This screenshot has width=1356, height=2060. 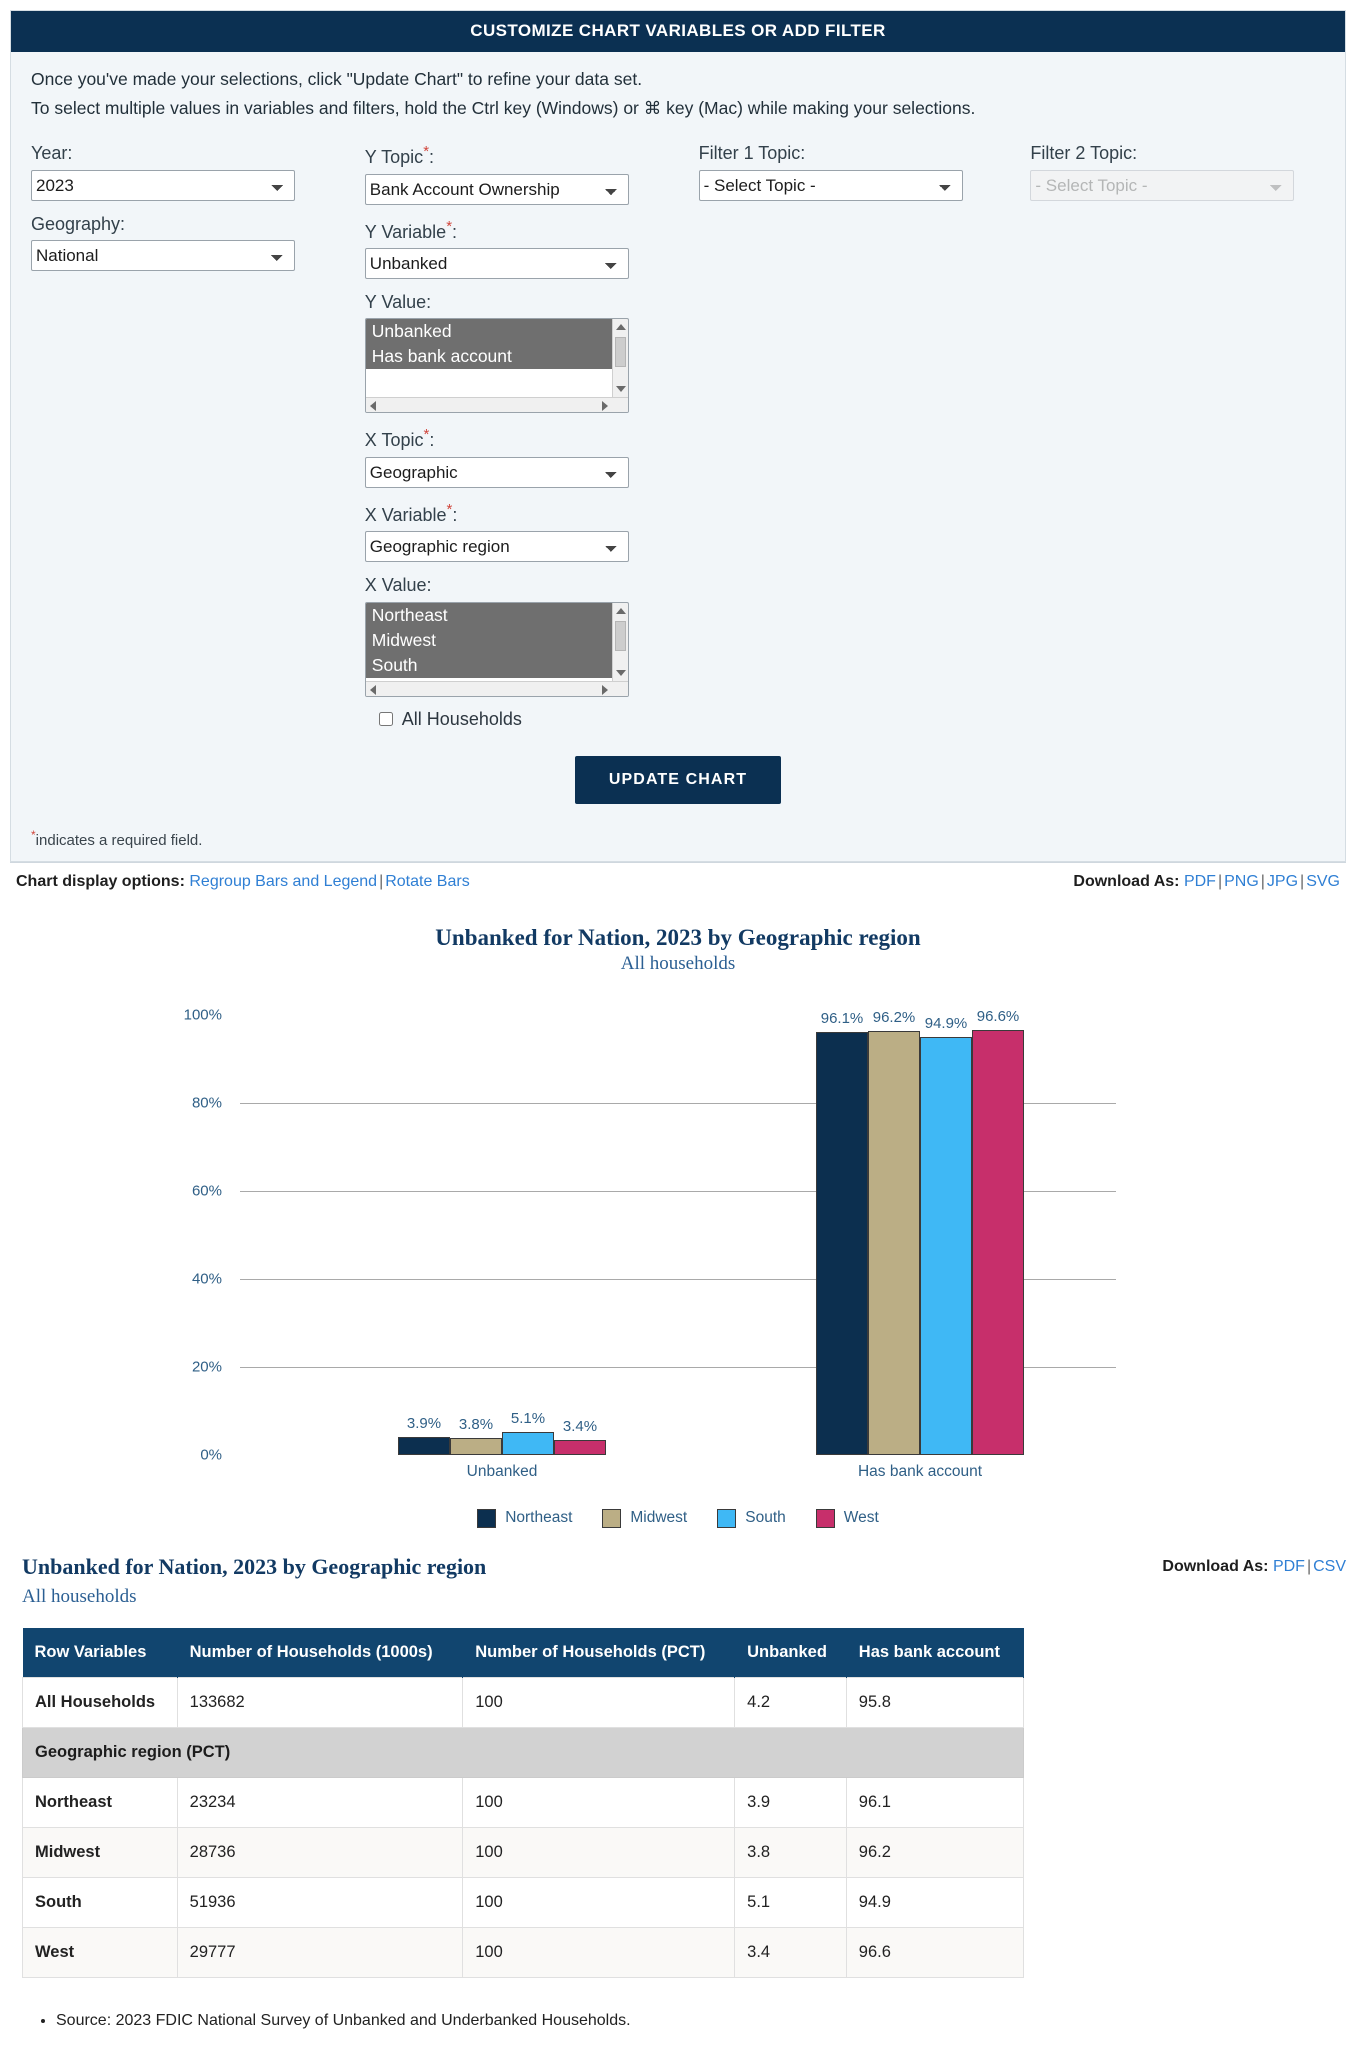 What do you see at coordinates (206, 1191) in the screenshot?
I see `y-axis-tick-label: 60%` at bounding box center [206, 1191].